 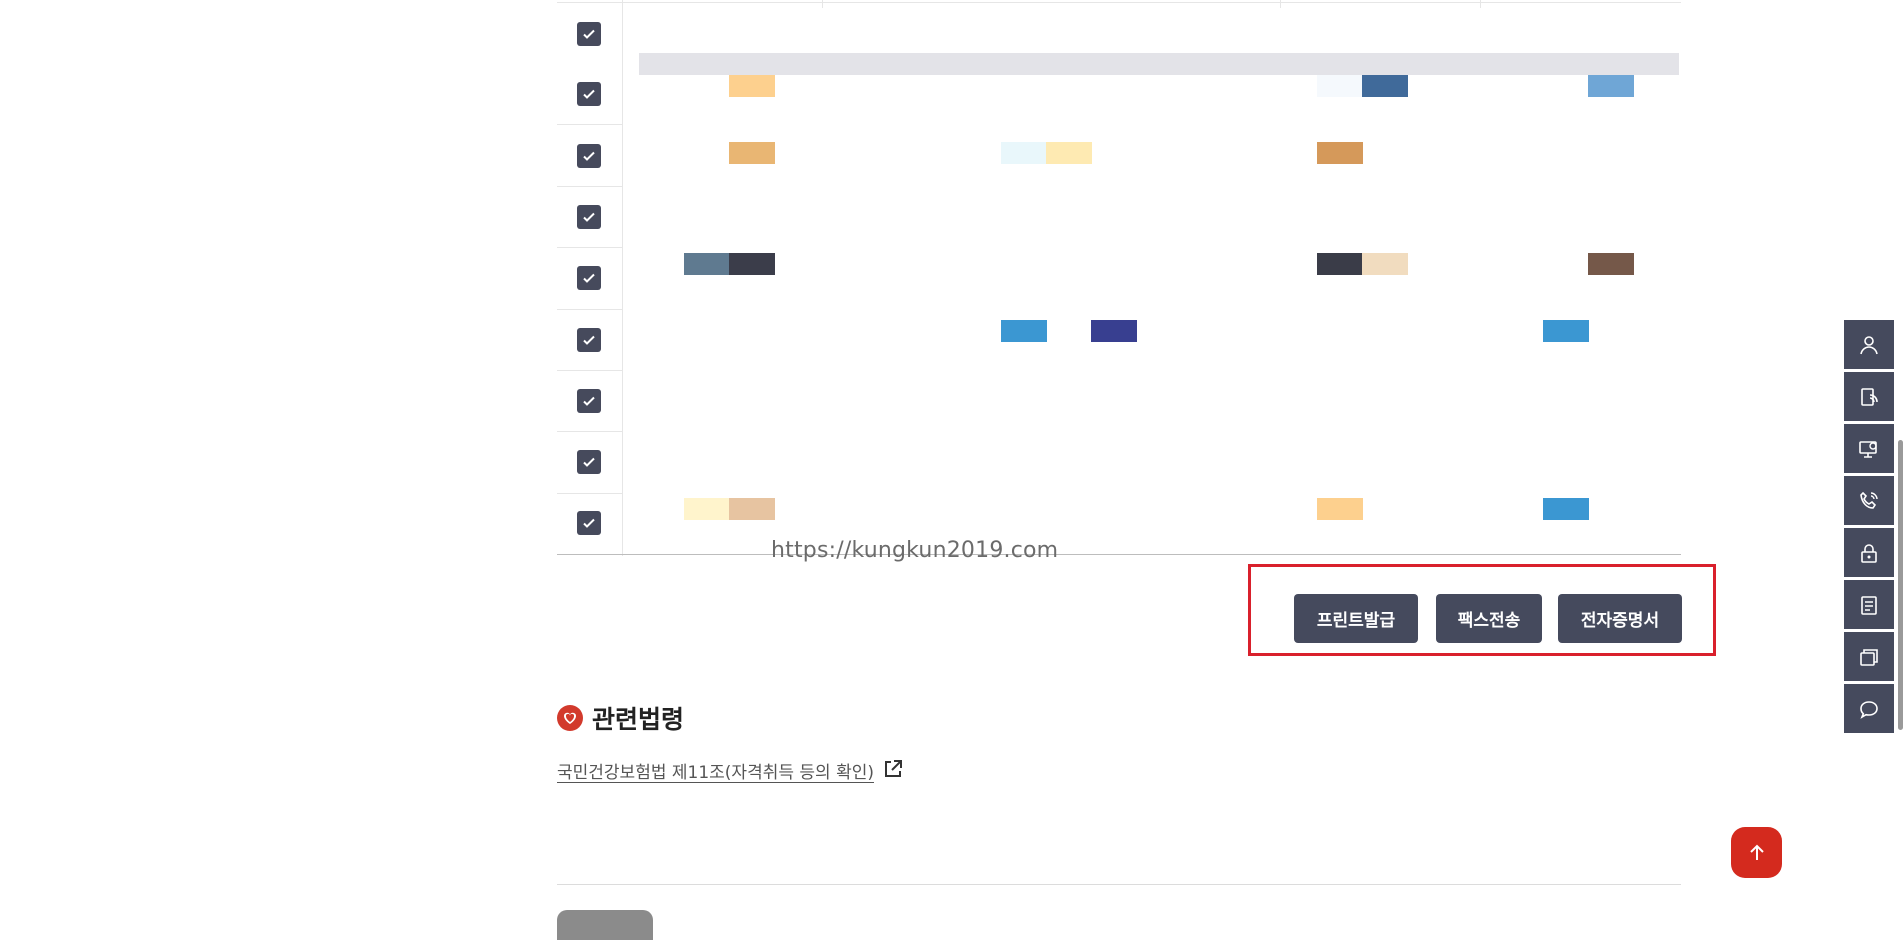 What do you see at coordinates (893, 769) in the screenshot?
I see `external-link-icon` at bounding box center [893, 769].